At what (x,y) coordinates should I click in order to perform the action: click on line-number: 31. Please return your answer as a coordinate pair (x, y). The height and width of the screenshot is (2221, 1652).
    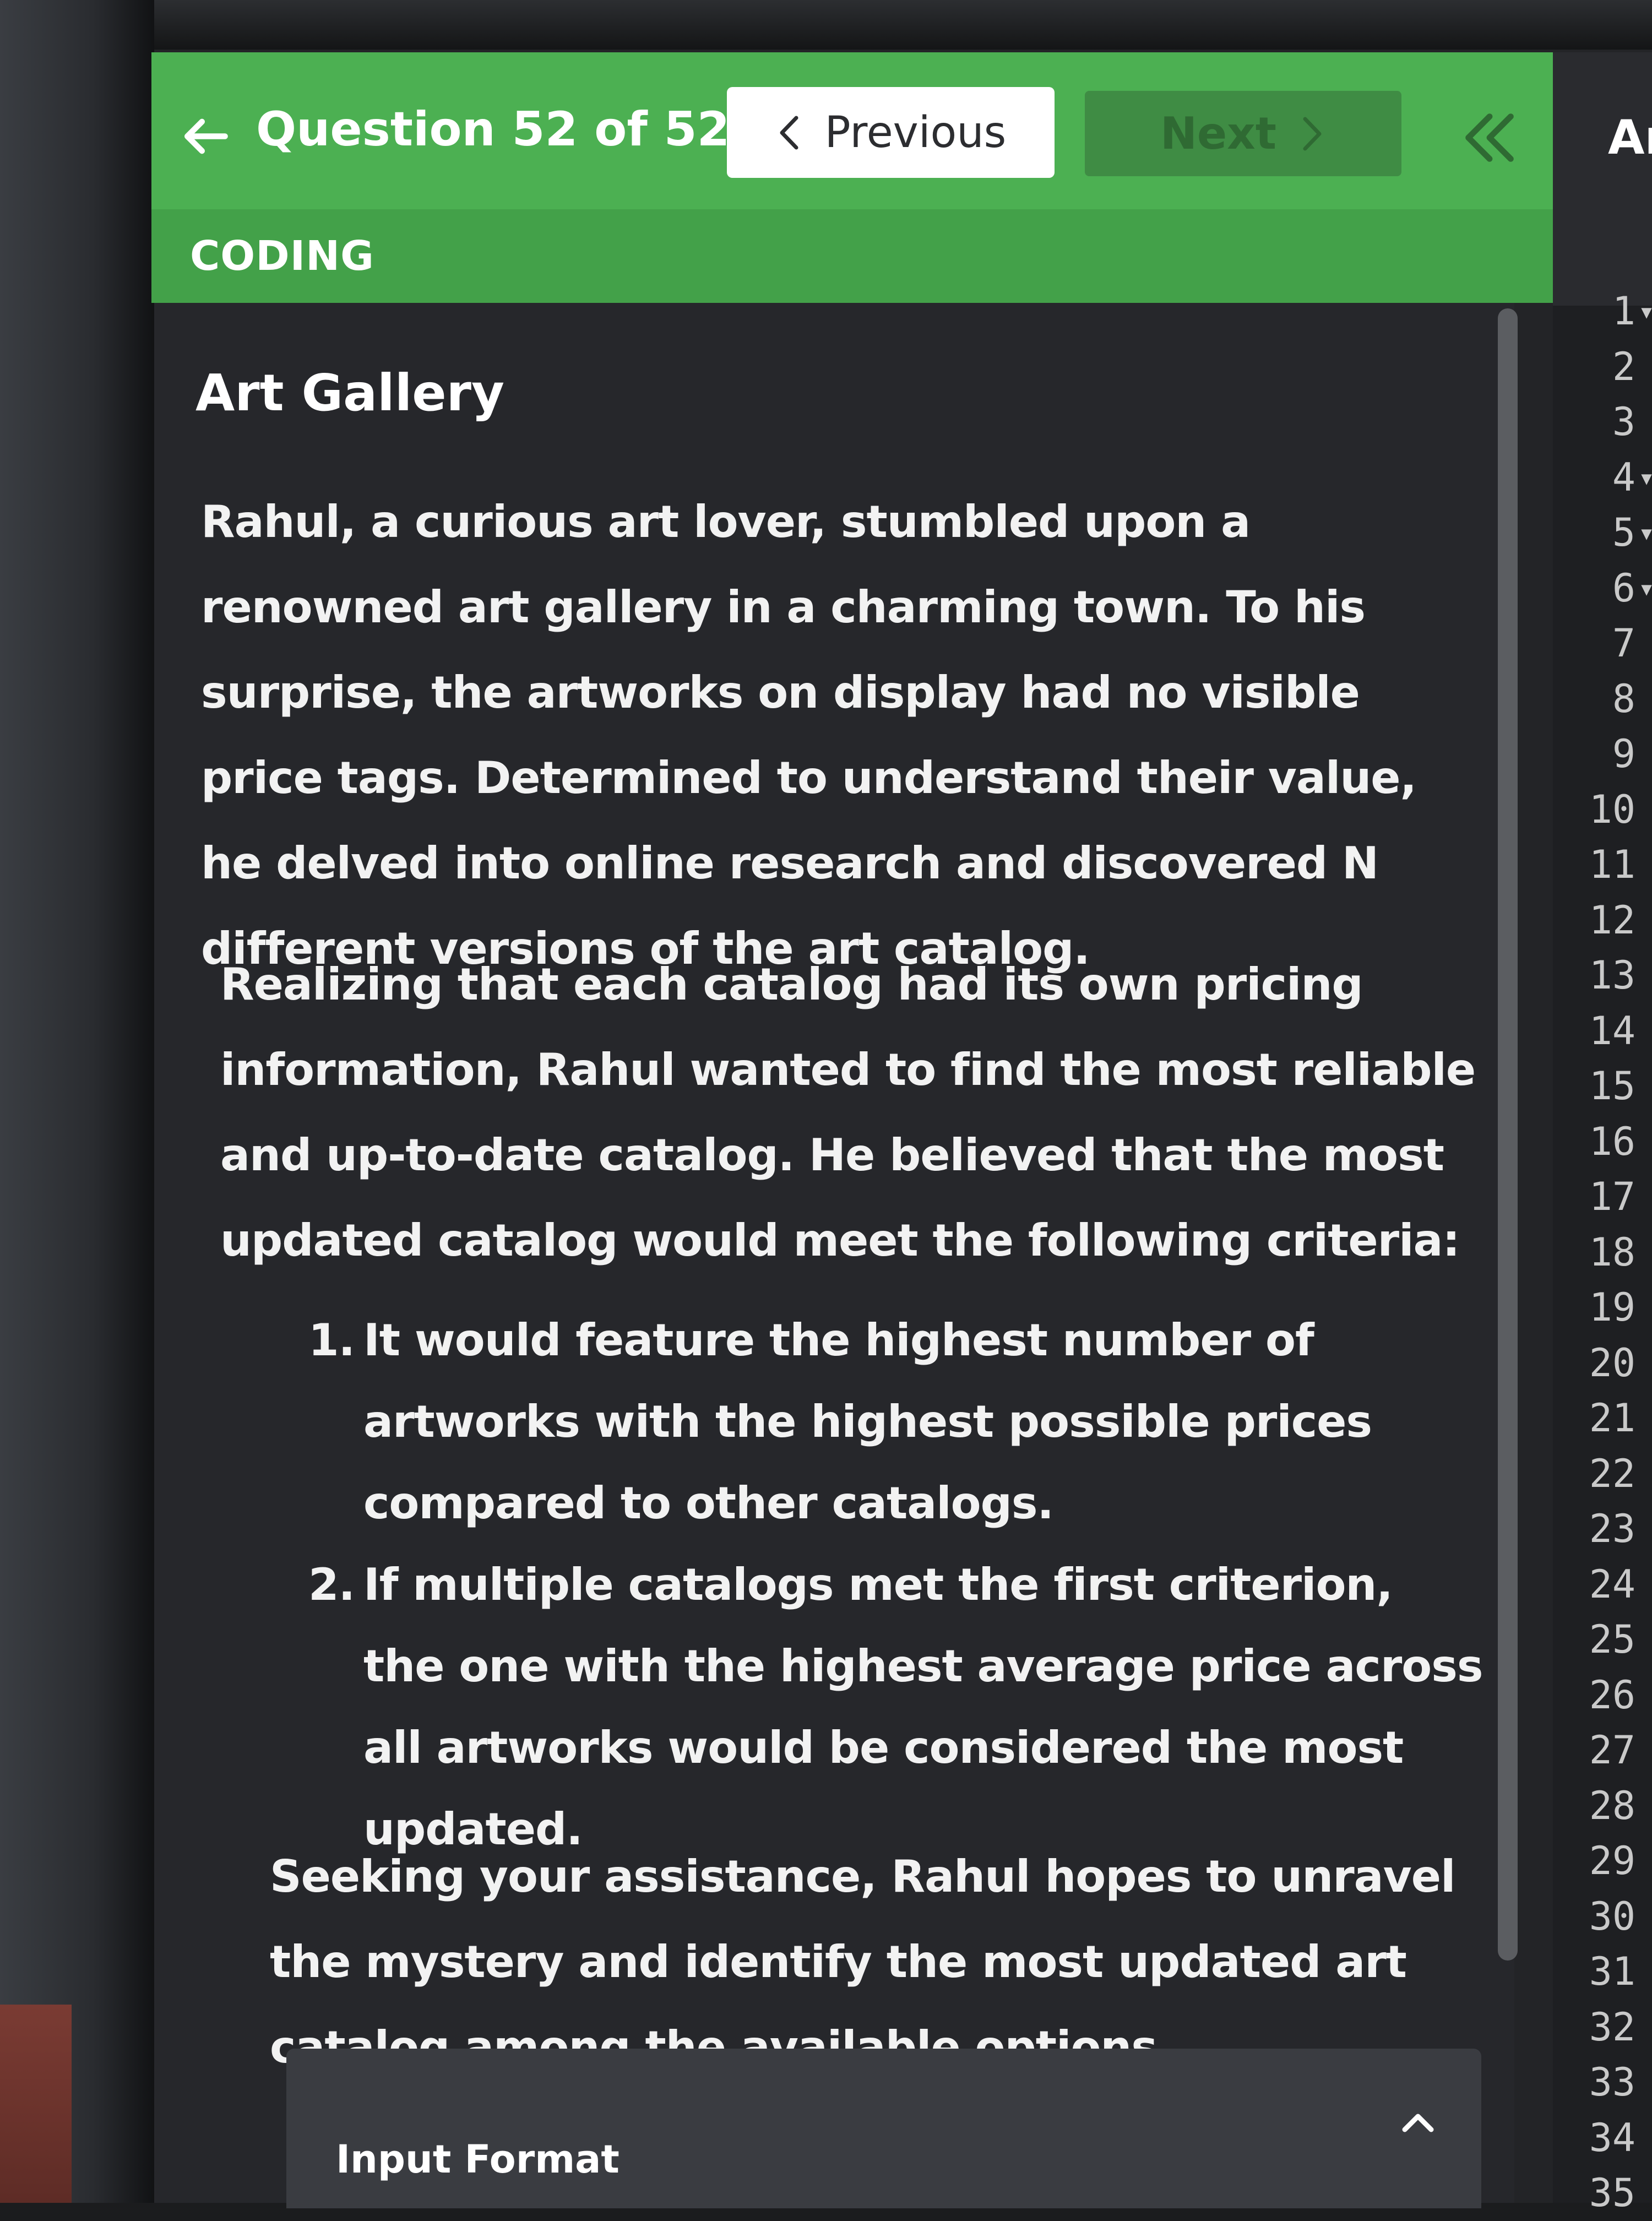
    Looking at the image, I should click on (1612, 1971).